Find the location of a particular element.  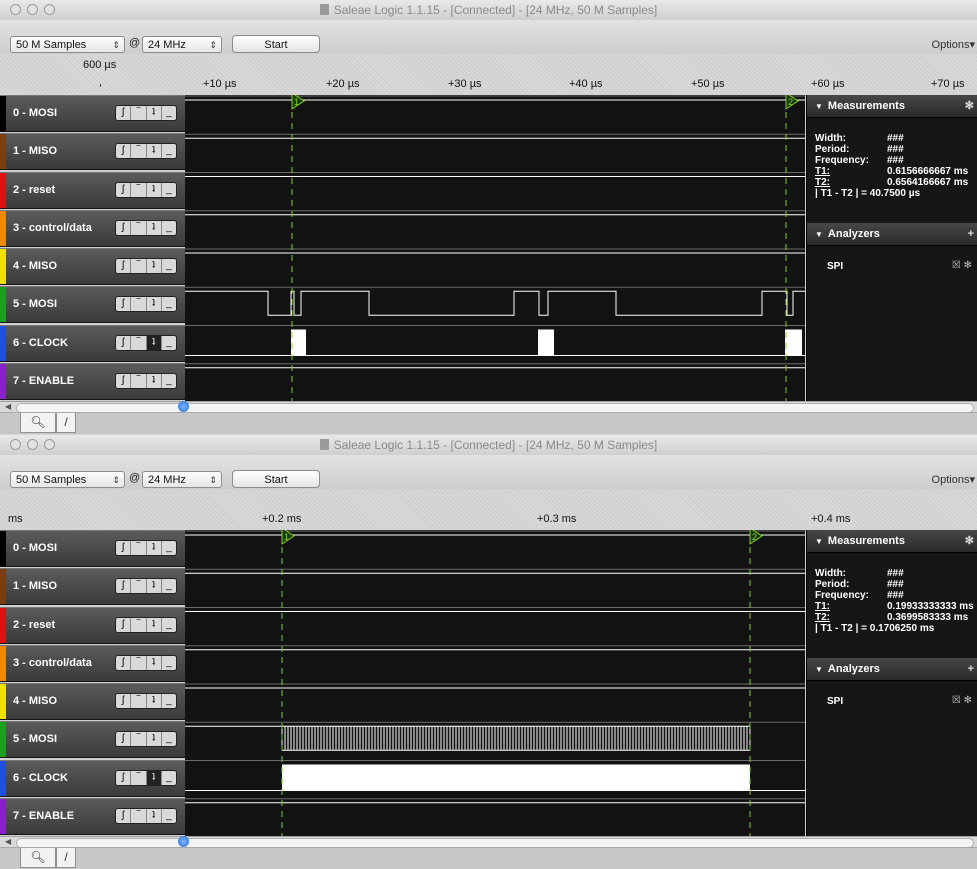

channel-row: 5 - MOSI ʃ ‾ ʇ _ is located at coordinates (92, 740).